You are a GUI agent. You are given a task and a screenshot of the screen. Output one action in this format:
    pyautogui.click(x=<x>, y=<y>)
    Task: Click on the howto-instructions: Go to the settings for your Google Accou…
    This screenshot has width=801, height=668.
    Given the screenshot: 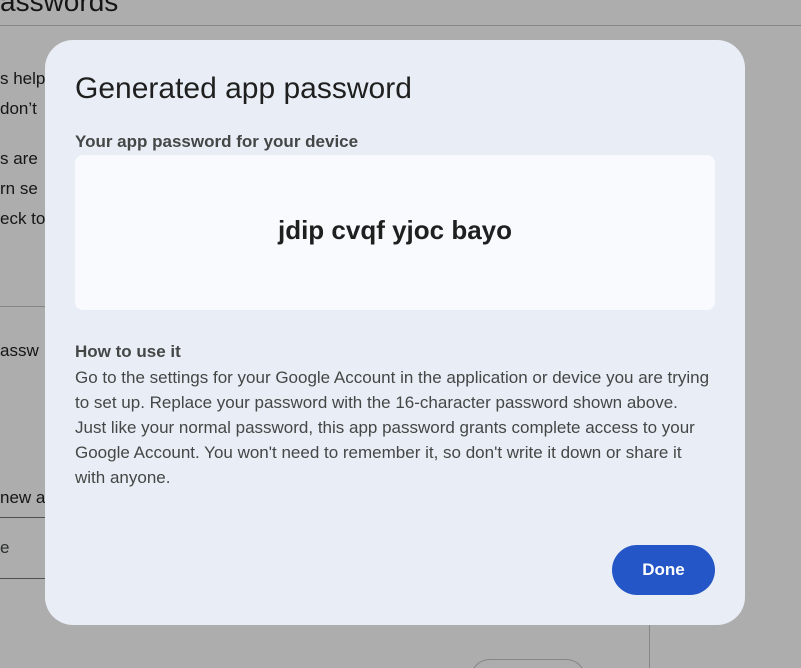 What is the action you would take?
    pyautogui.click(x=395, y=427)
    